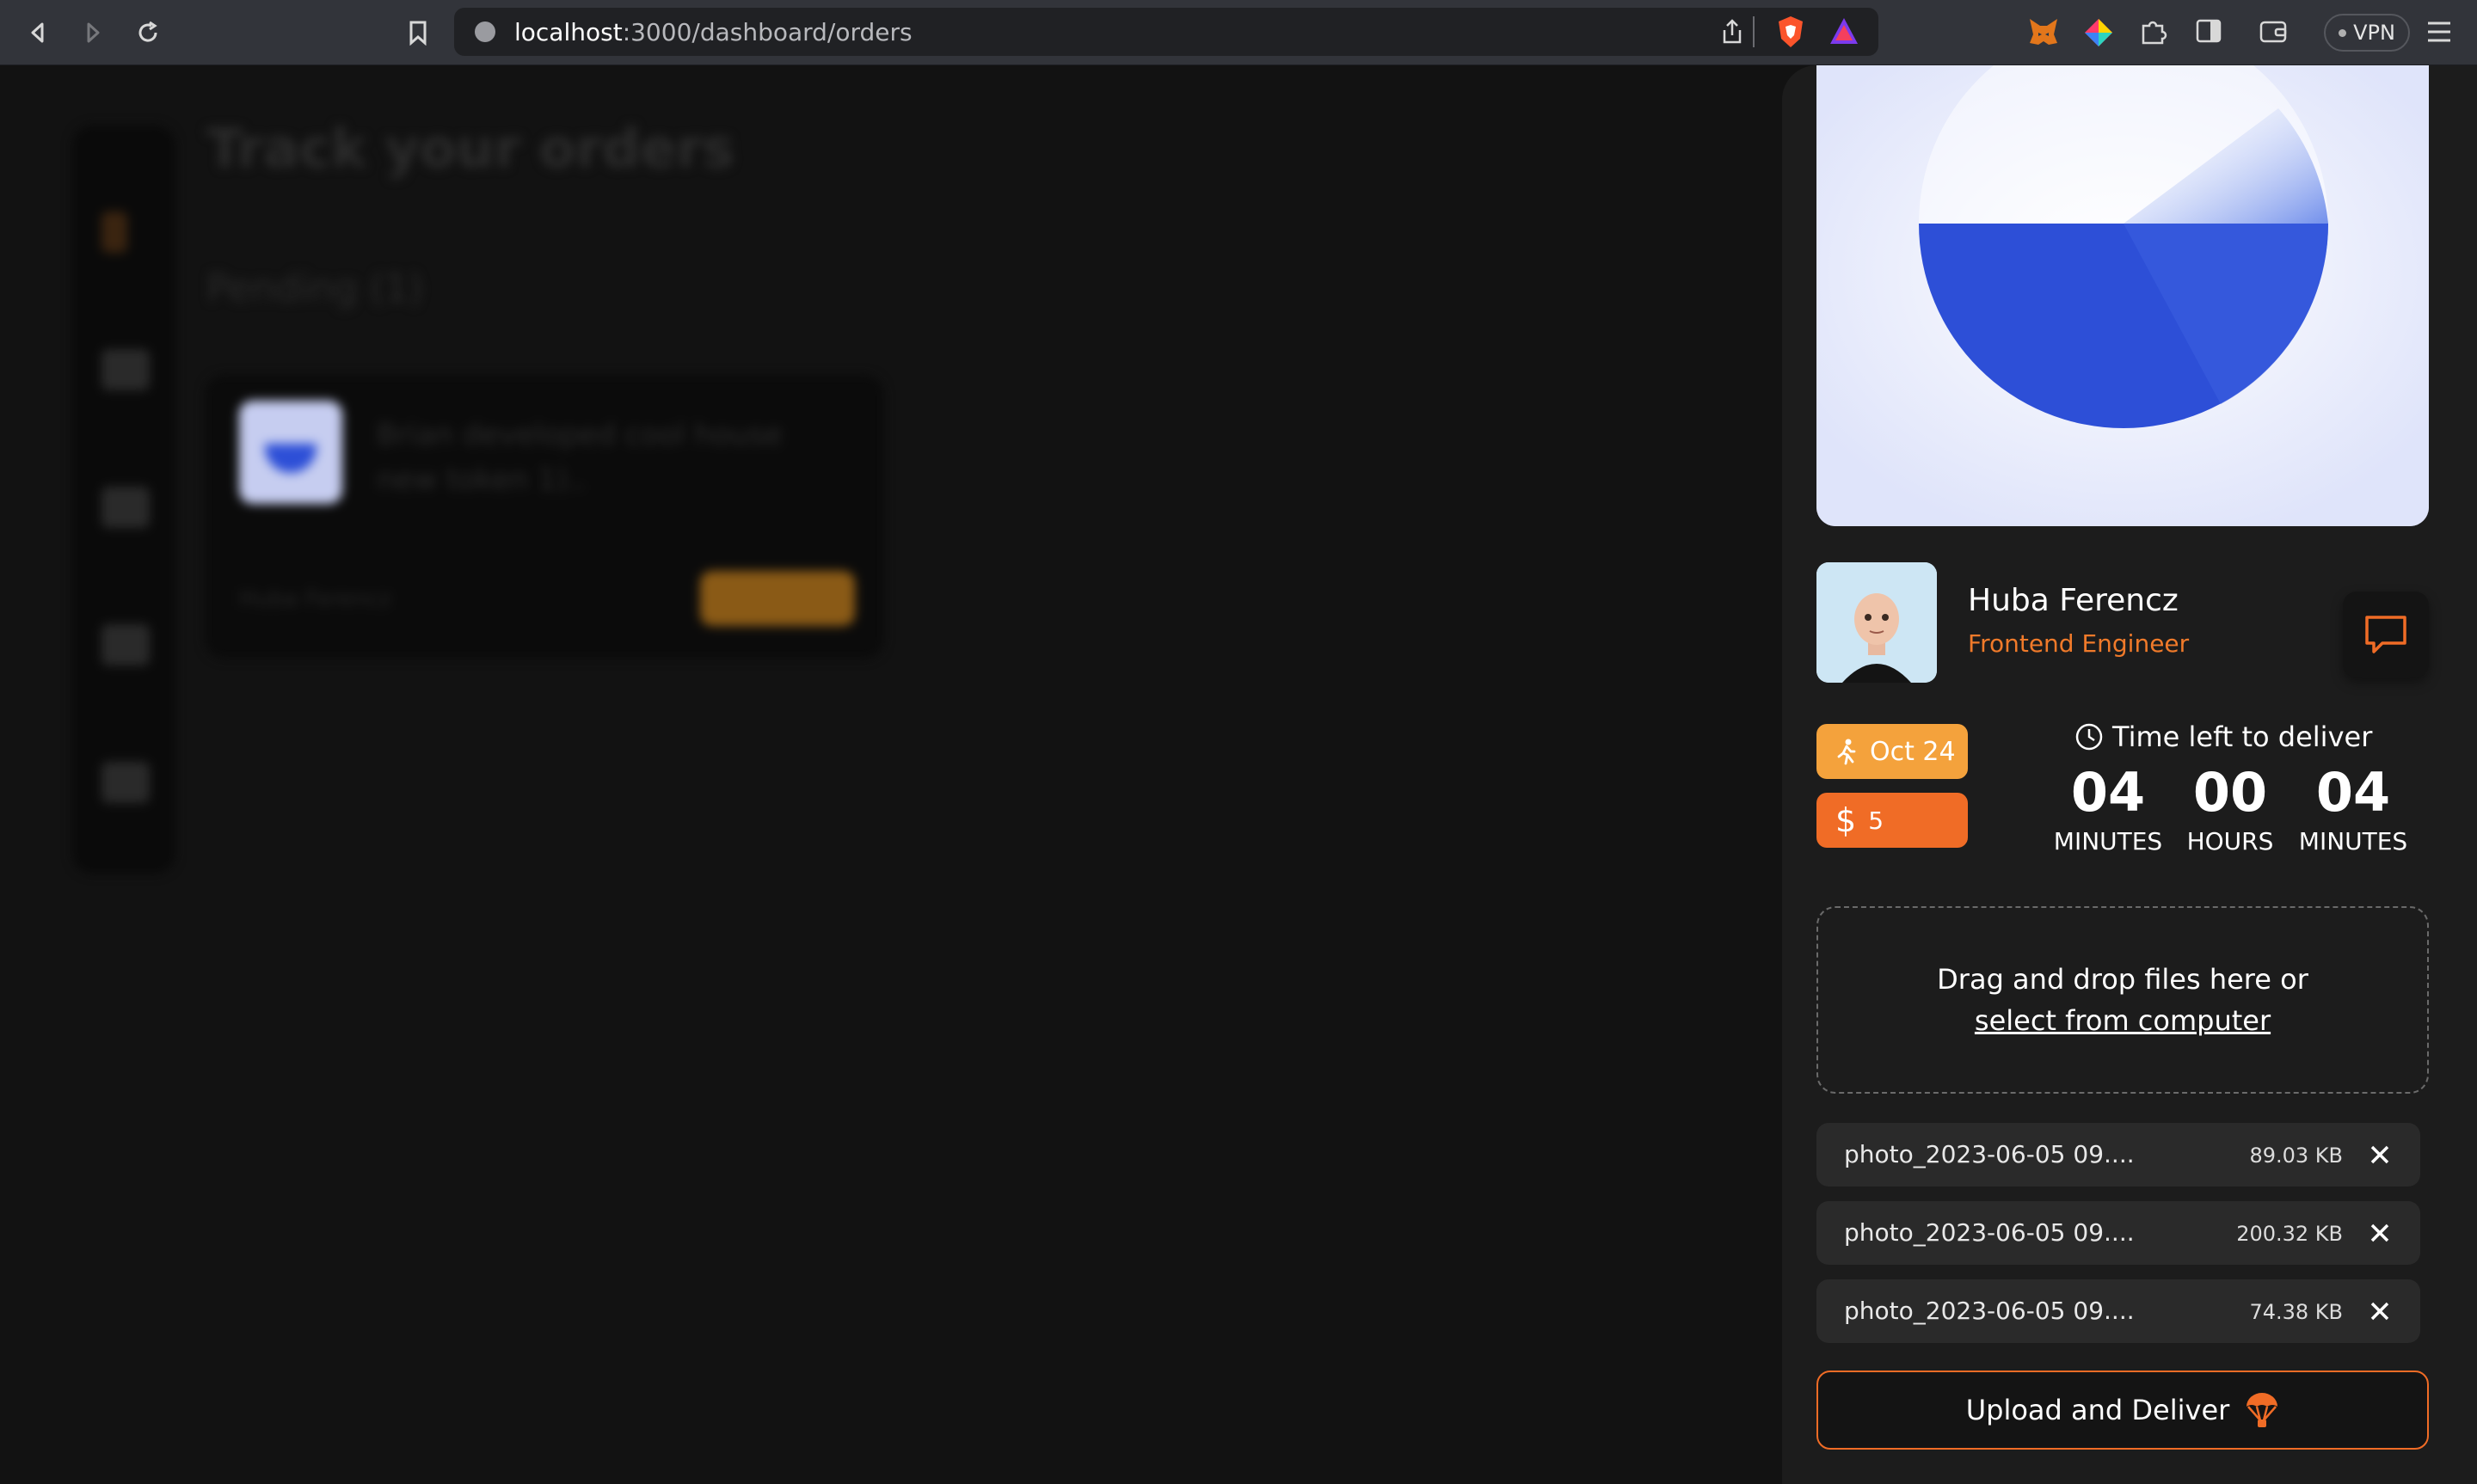 The height and width of the screenshot is (1484, 2477). What do you see at coordinates (714, 32) in the screenshot?
I see `url-text: localhost:3000/dashboard/orders` at bounding box center [714, 32].